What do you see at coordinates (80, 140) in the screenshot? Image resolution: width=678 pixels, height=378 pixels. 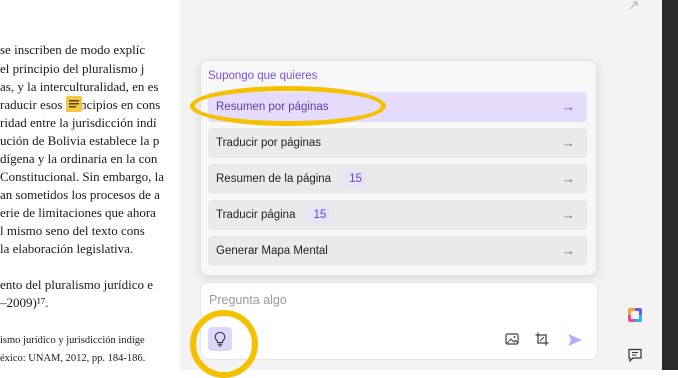 I see `doc-line: ución de Bolivia establece la p` at bounding box center [80, 140].